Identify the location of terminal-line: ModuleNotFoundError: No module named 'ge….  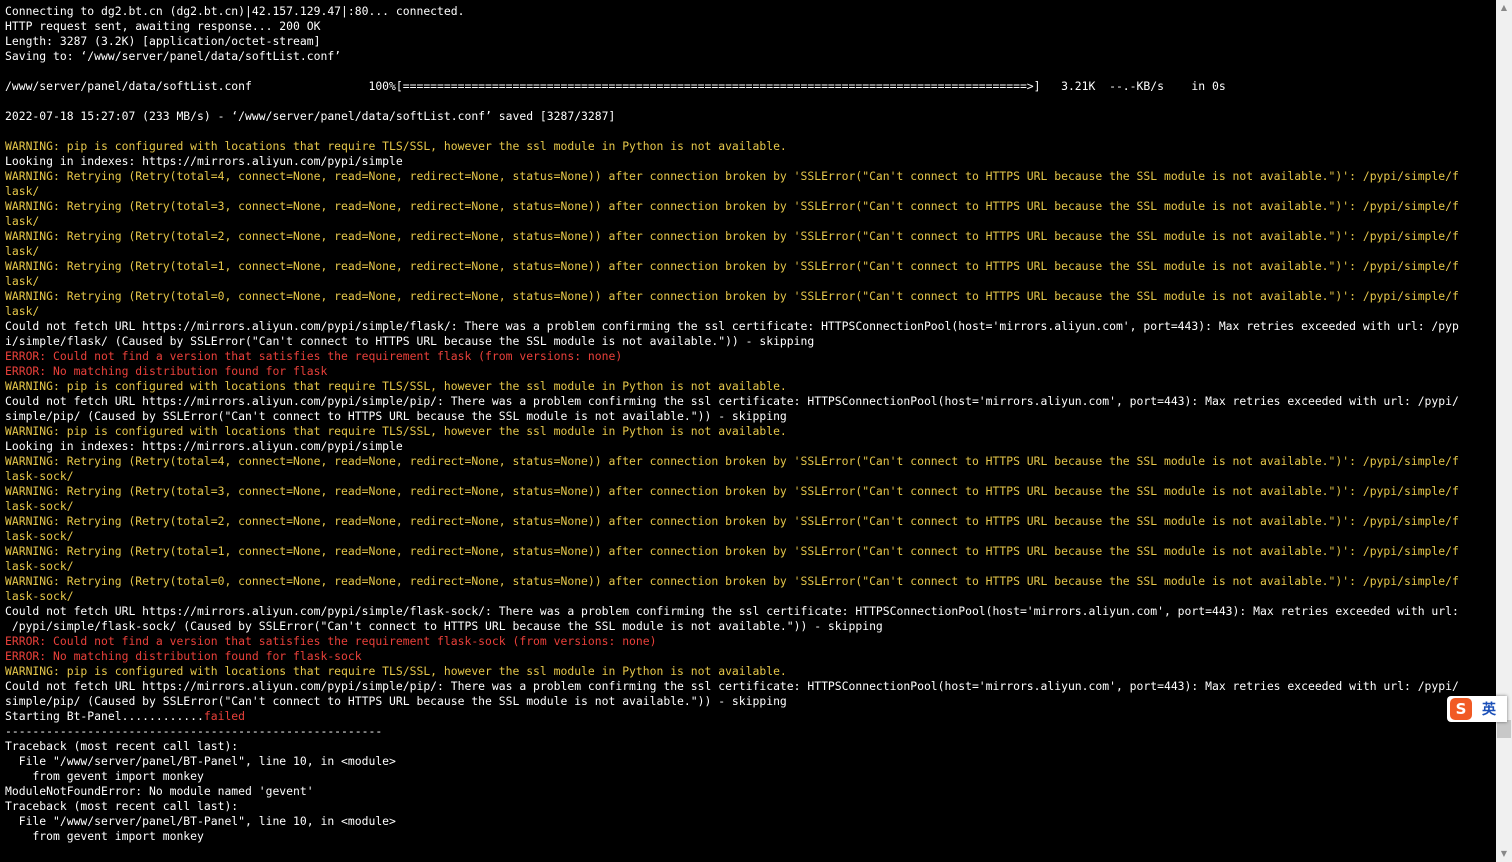
(732, 791).